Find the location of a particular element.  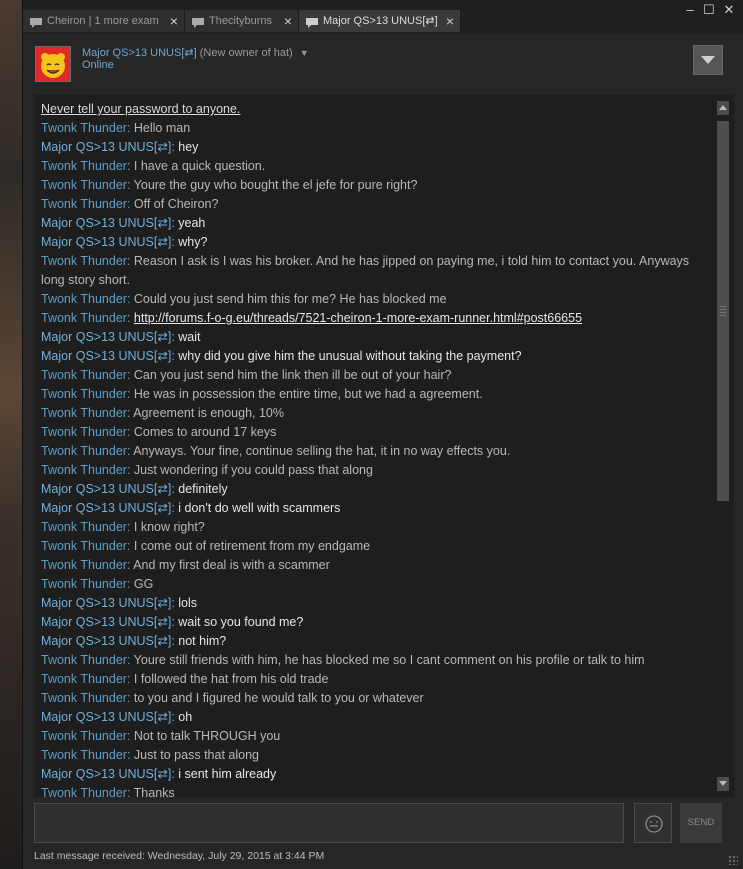

chat-message: Twonk Thunder: Off of Cheiron? is located at coordinates (376, 204).